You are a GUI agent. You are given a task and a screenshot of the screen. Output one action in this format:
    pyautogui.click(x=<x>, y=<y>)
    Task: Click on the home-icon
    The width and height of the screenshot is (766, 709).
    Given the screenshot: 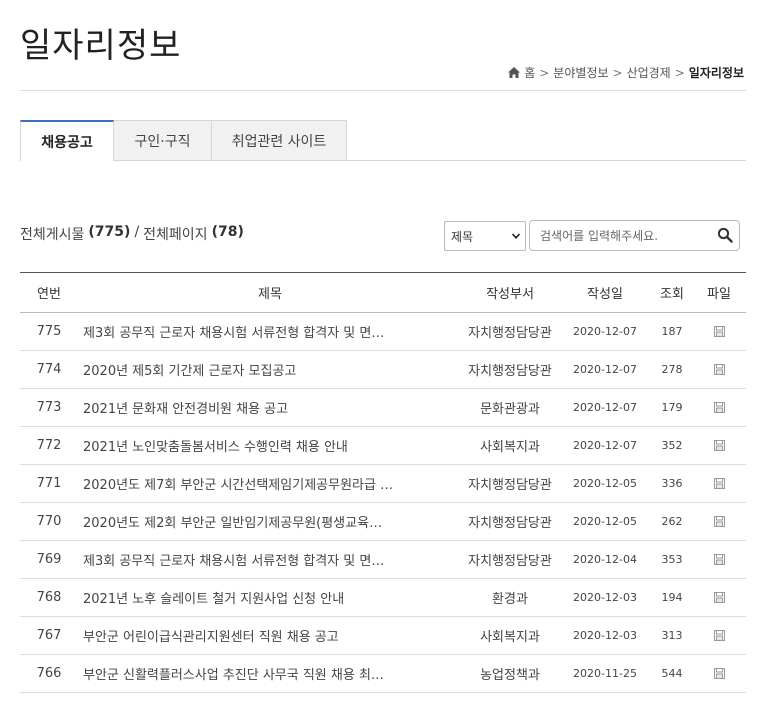 What is the action you would take?
    pyautogui.click(x=514, y=72)
    